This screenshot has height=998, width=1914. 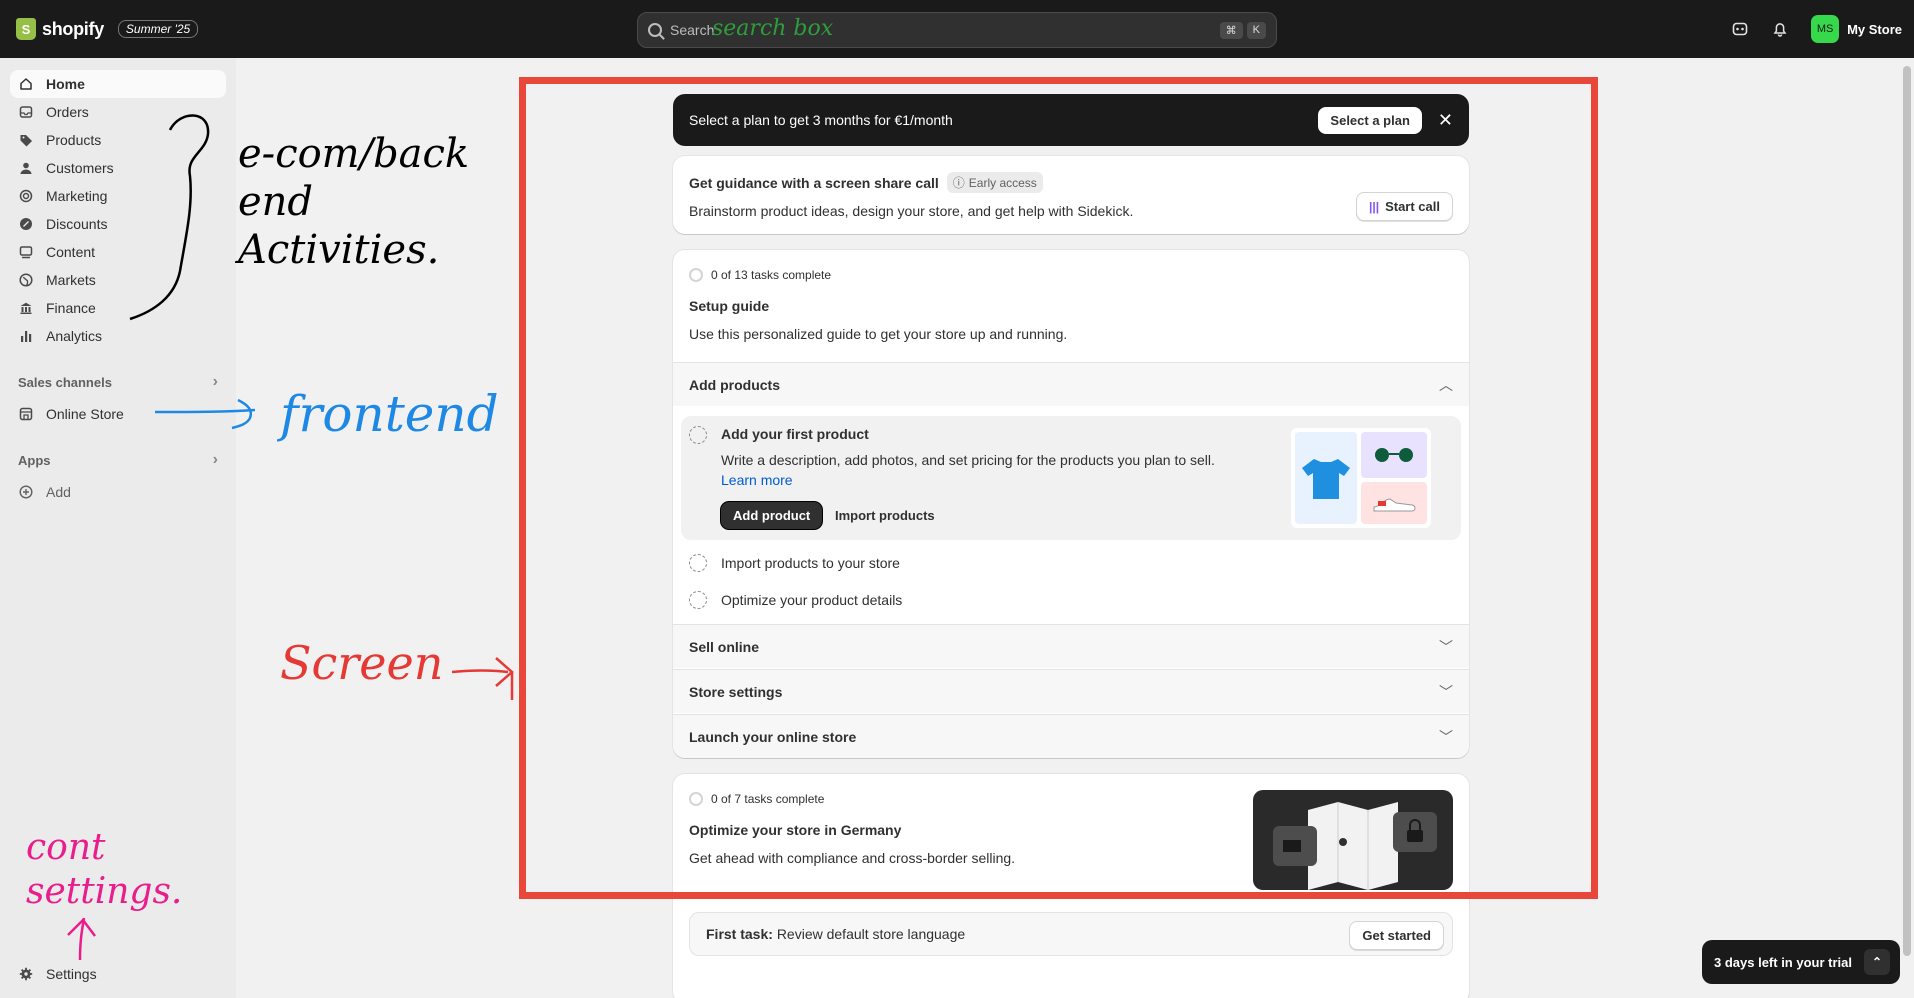 What do you see at coordinates (118, 492) in the screenshot?
I see `sidebar-item-add-app: Add` at bounding box center [118, 492].